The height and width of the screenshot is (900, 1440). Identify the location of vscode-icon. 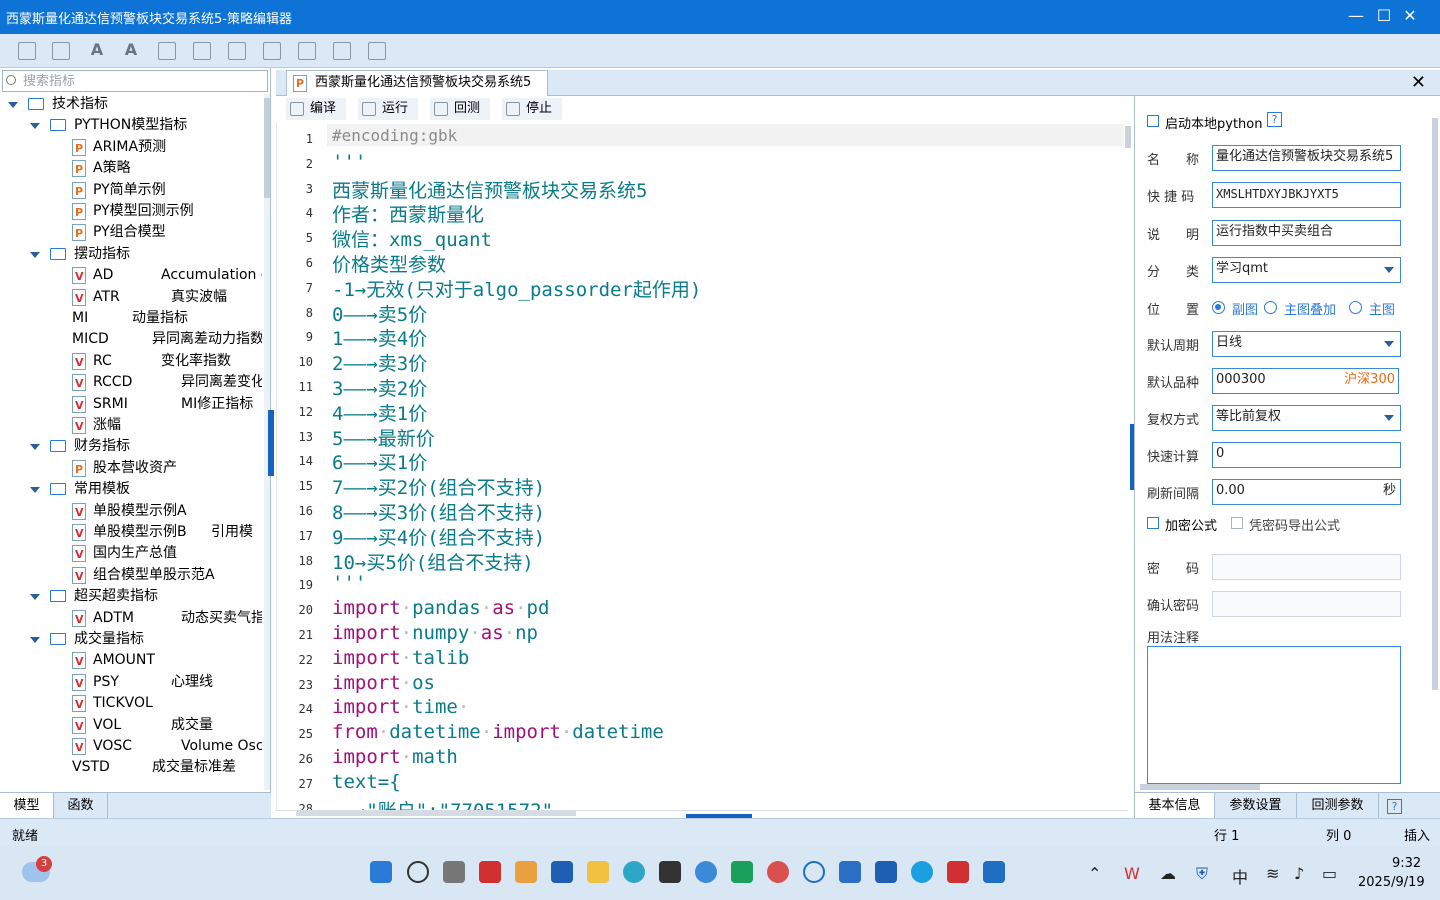
(994, 872).